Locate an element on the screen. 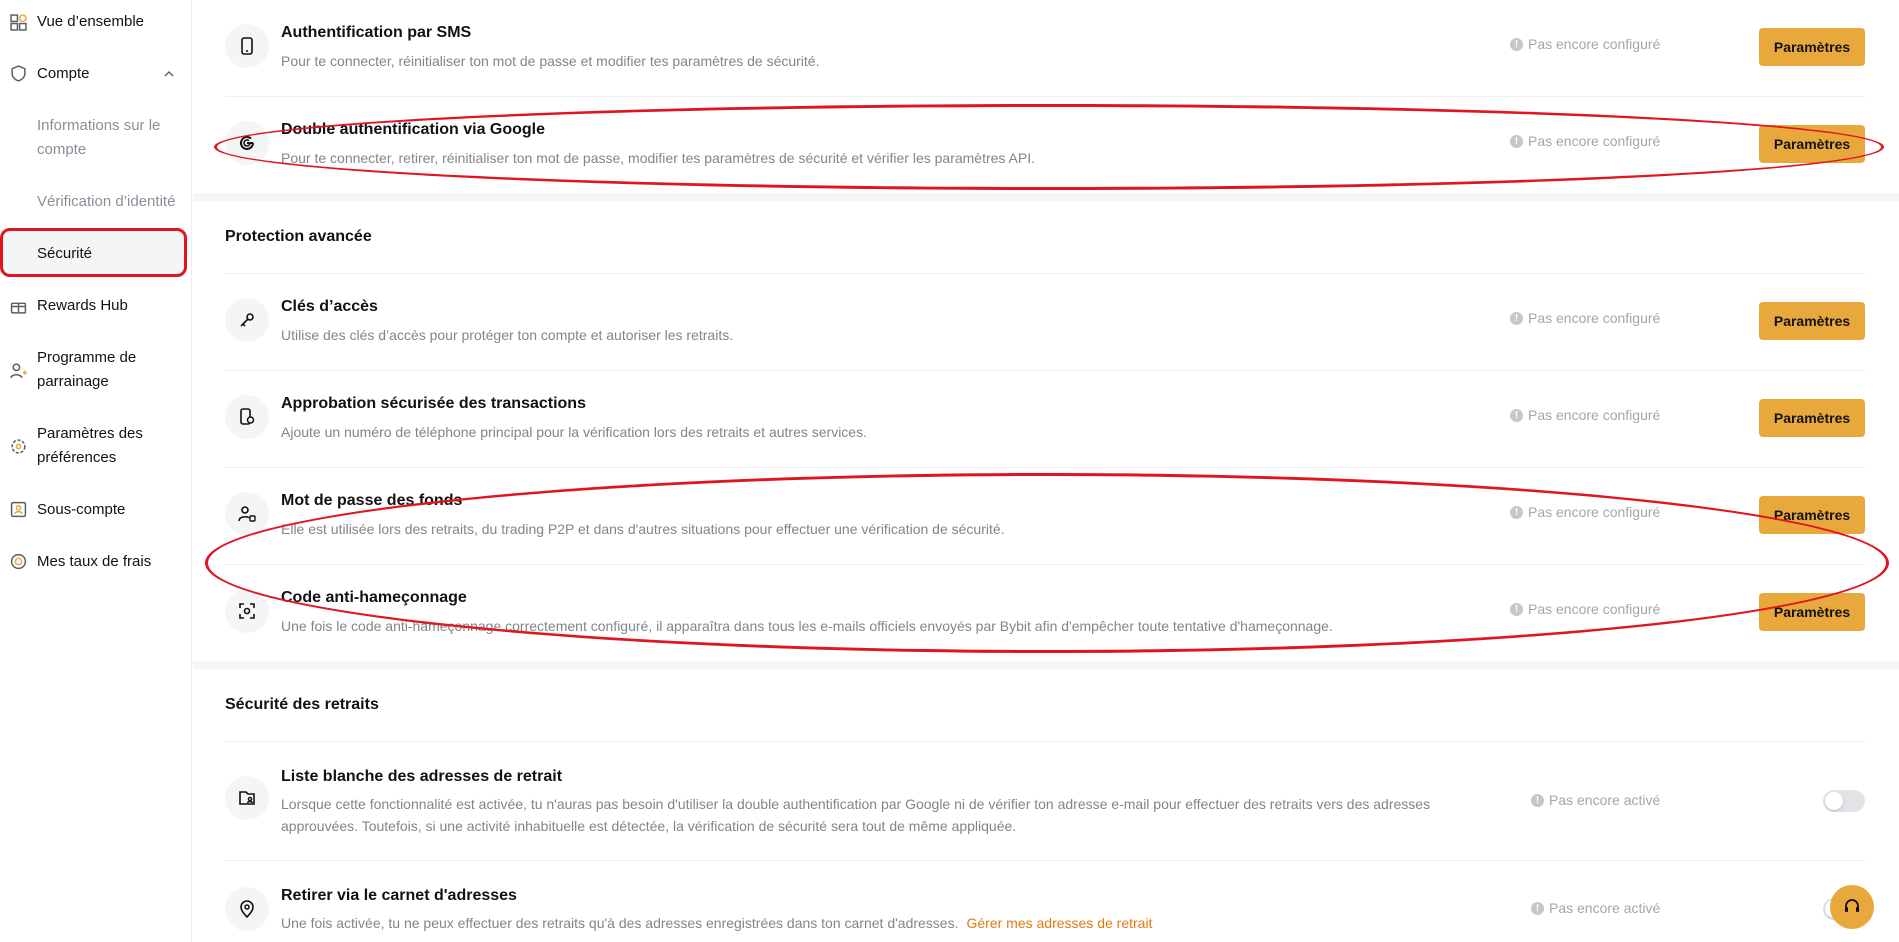 Image resolution: width=1899 pixels, height=942 pixels. nav-rewards-label: Rewards Hub is located at coordinates (82, 305).